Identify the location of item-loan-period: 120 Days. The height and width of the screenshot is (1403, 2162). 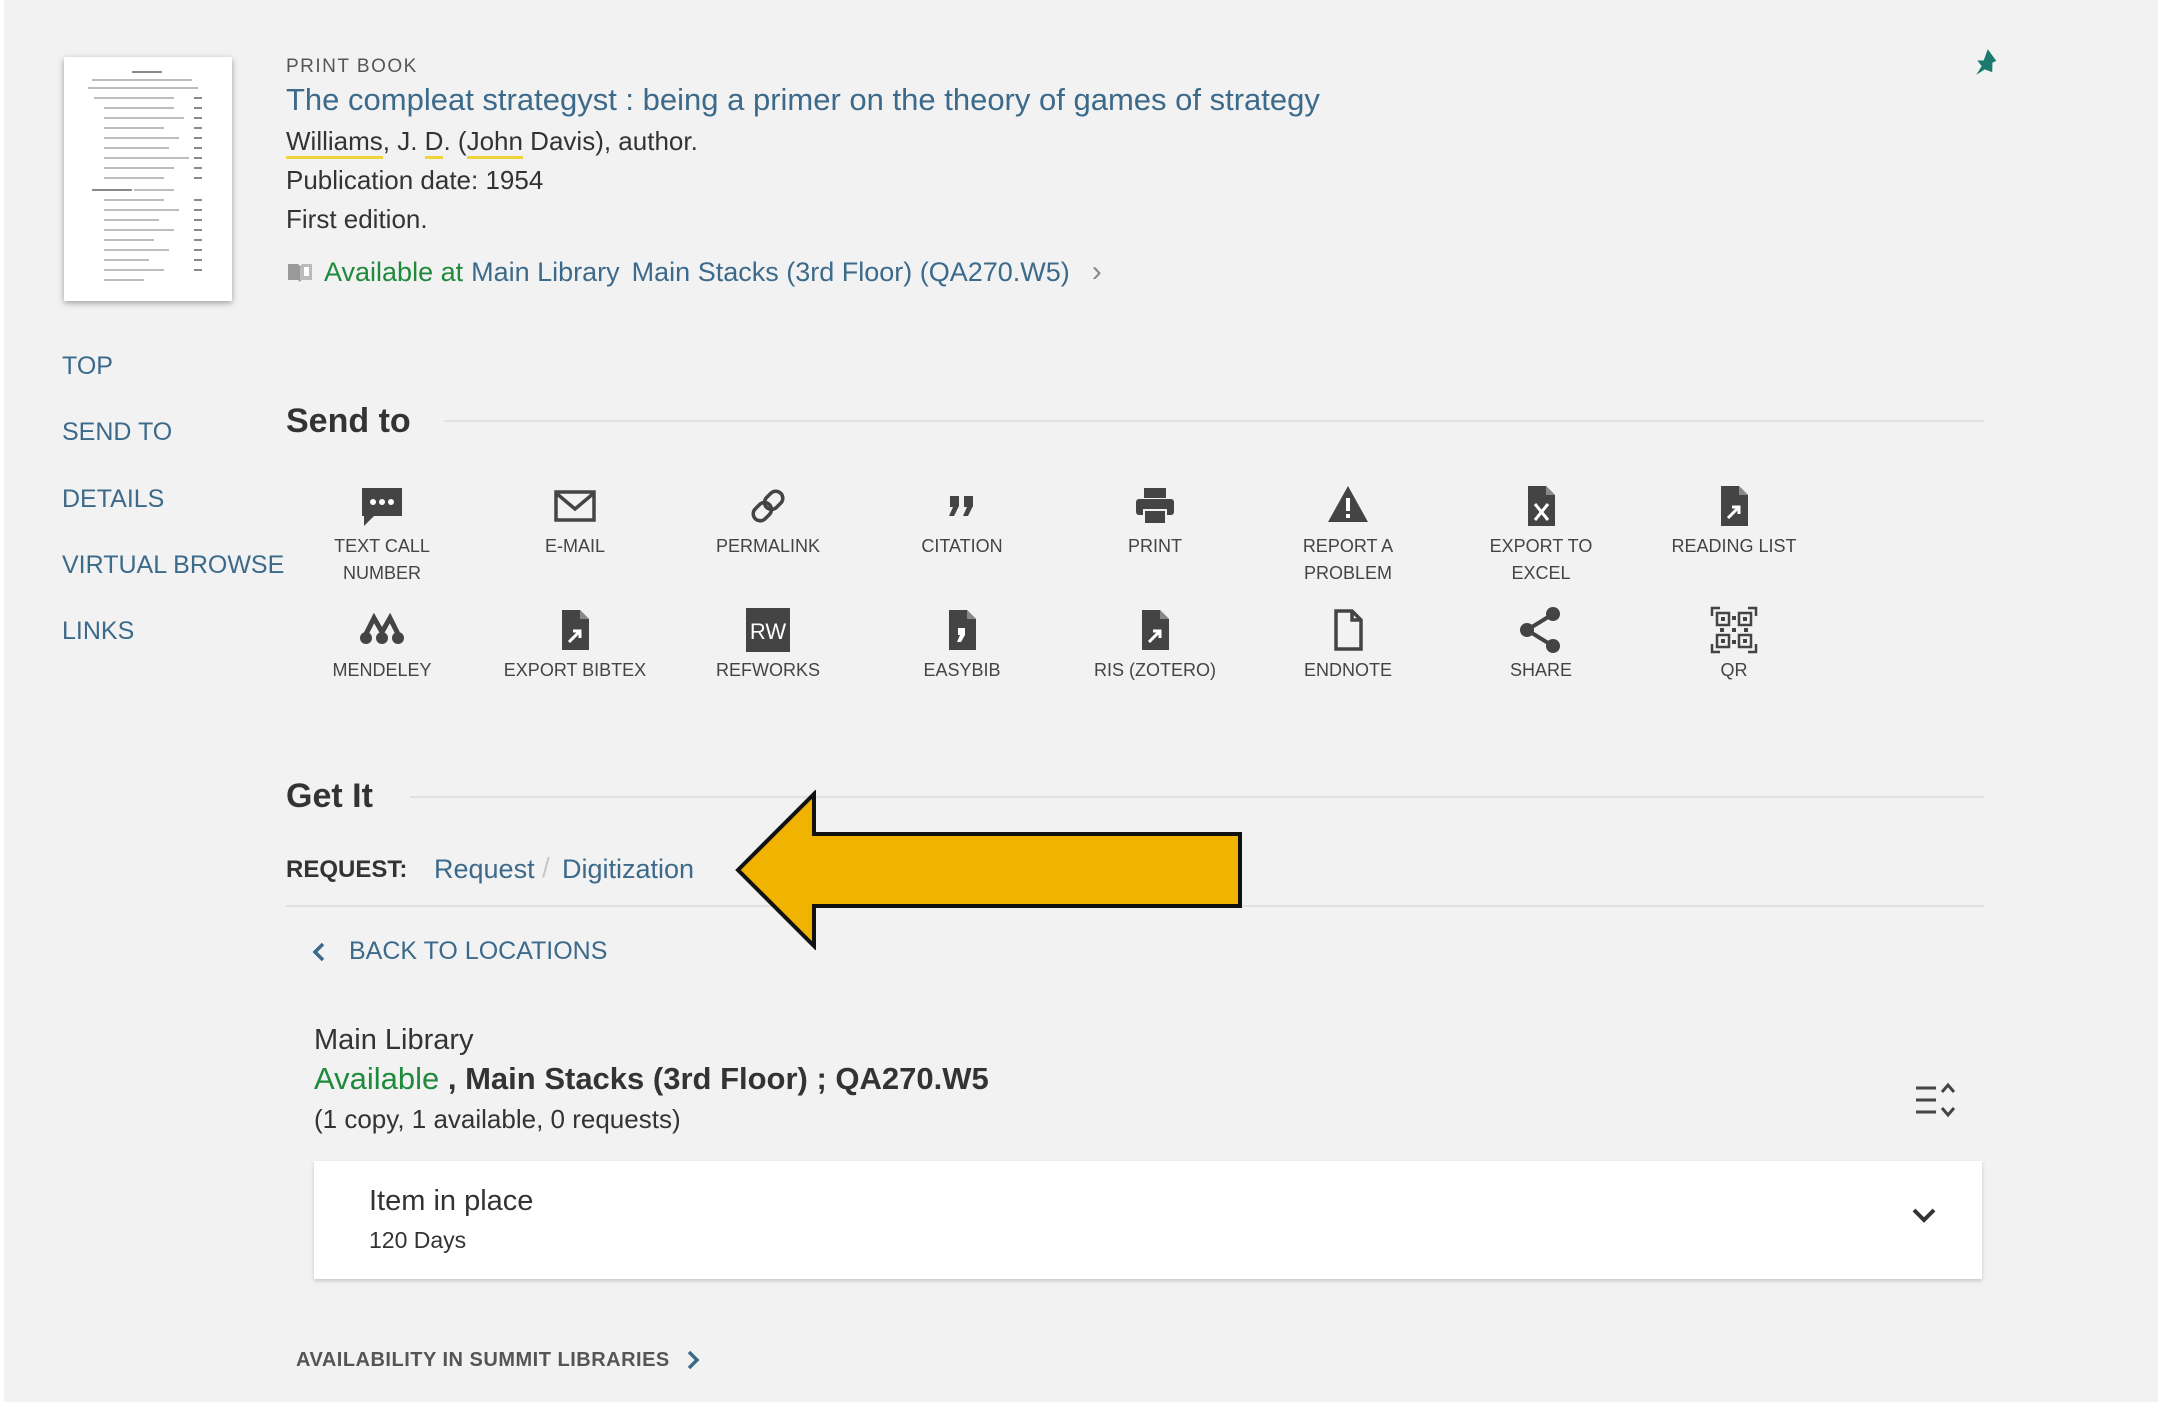
(418, 1240).